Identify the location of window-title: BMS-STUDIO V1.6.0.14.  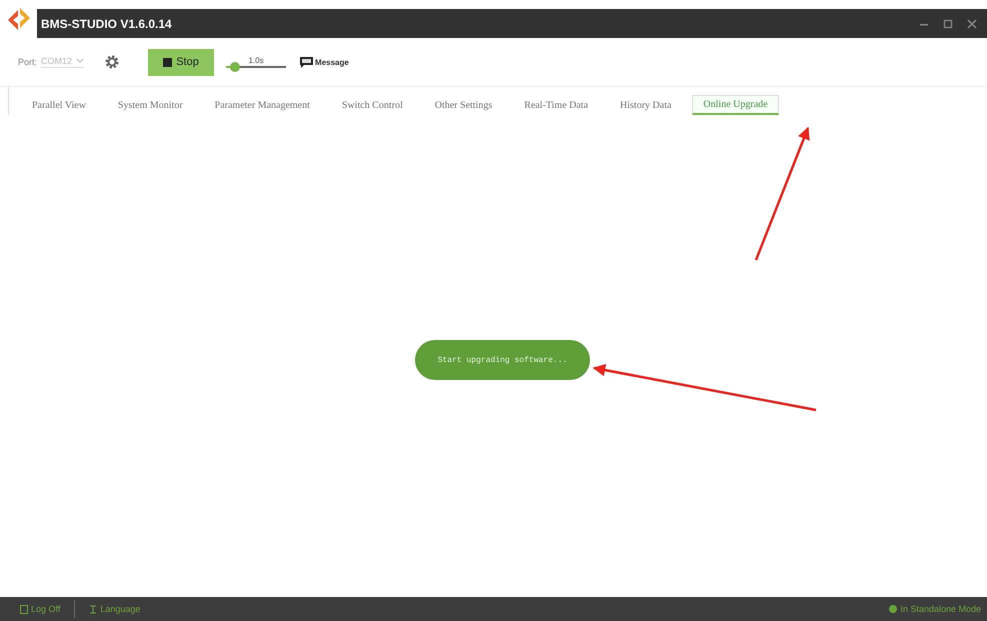
(106, 23).